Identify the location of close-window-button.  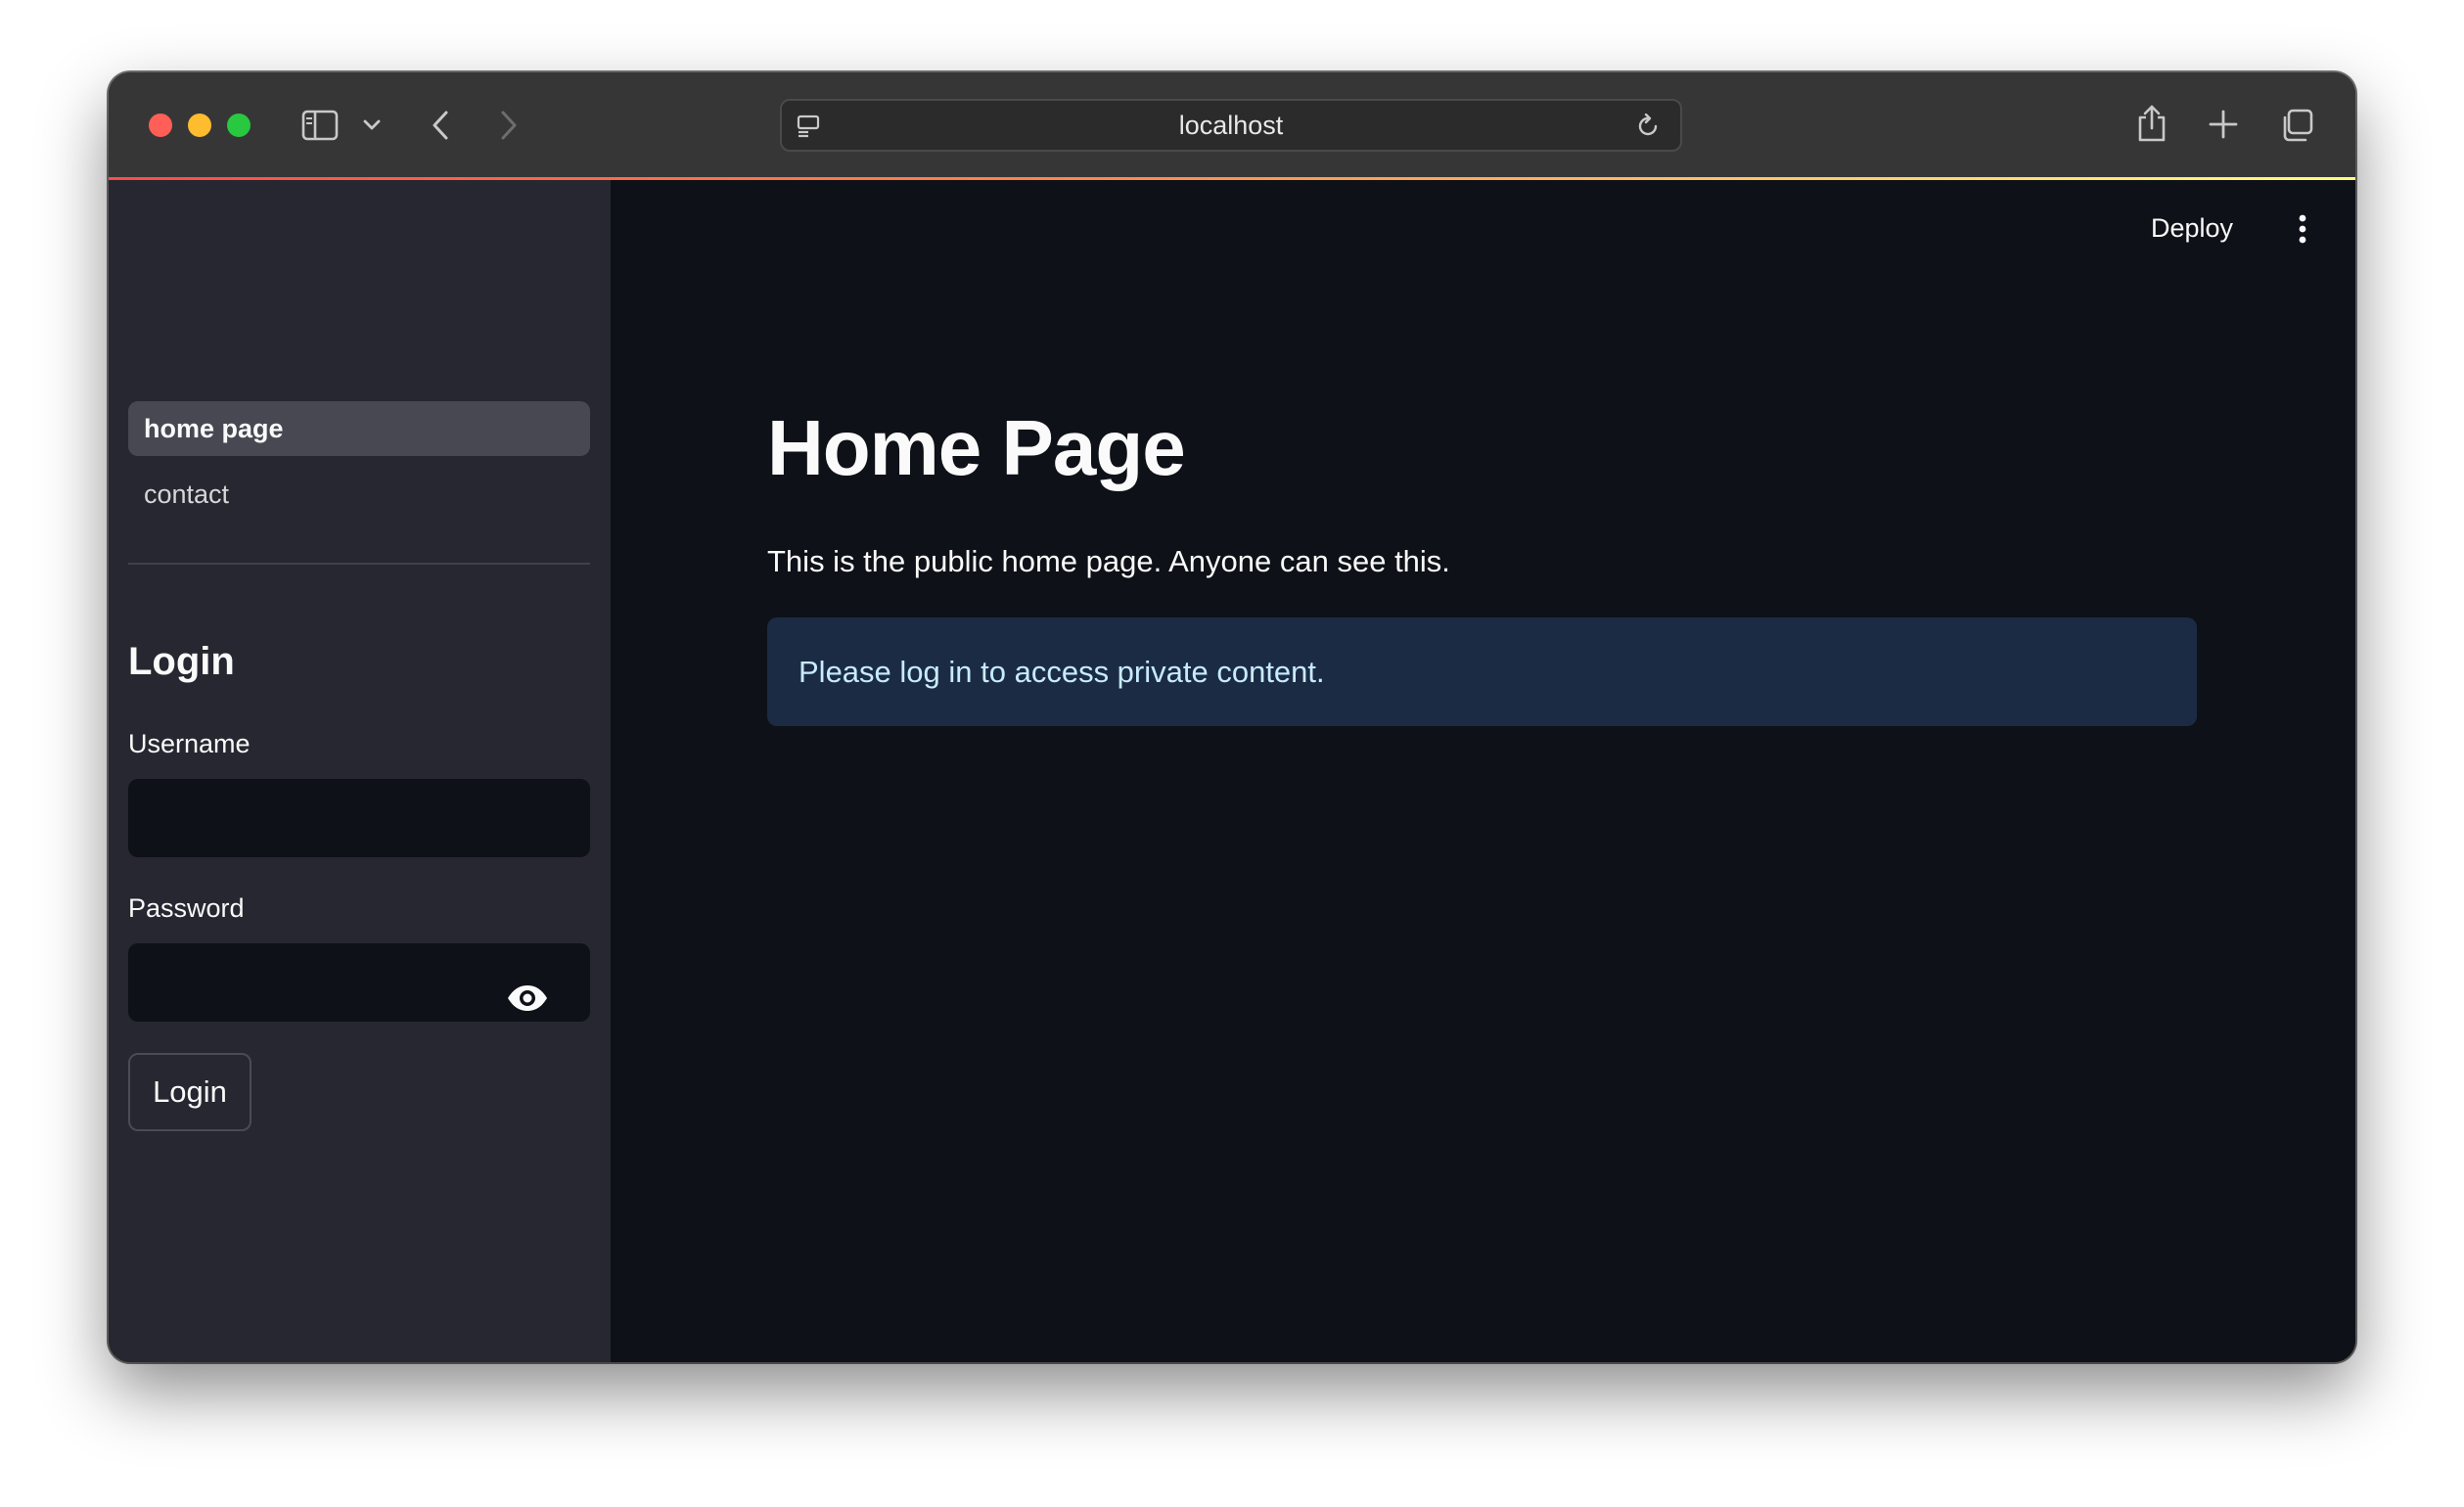
(160, 125).